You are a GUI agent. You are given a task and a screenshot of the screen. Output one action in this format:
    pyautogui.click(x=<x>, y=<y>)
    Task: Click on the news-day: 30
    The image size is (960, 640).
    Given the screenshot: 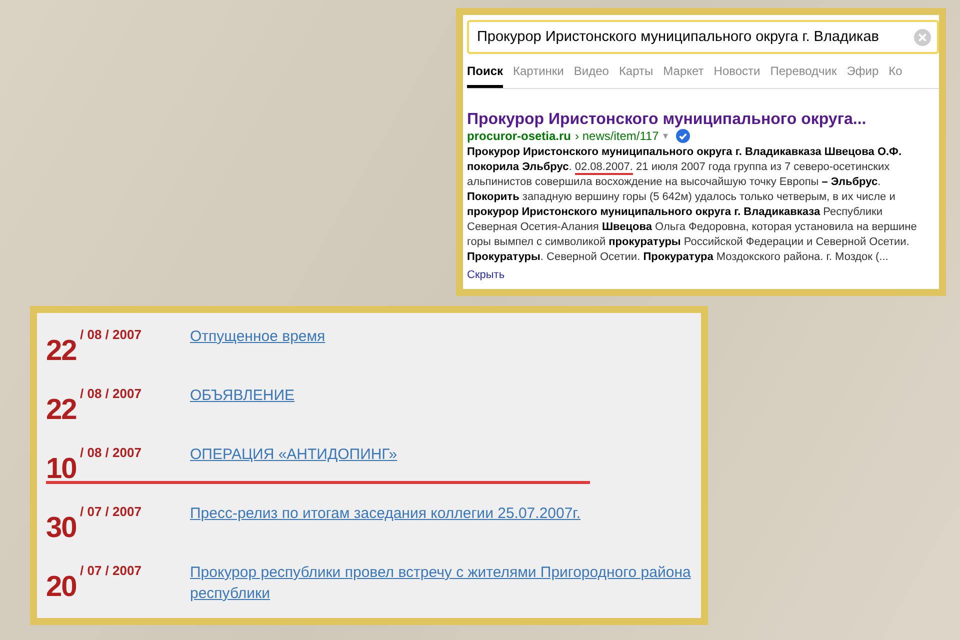 What is the action you would take?
    pyautogui.click(x=63, y=528)
    